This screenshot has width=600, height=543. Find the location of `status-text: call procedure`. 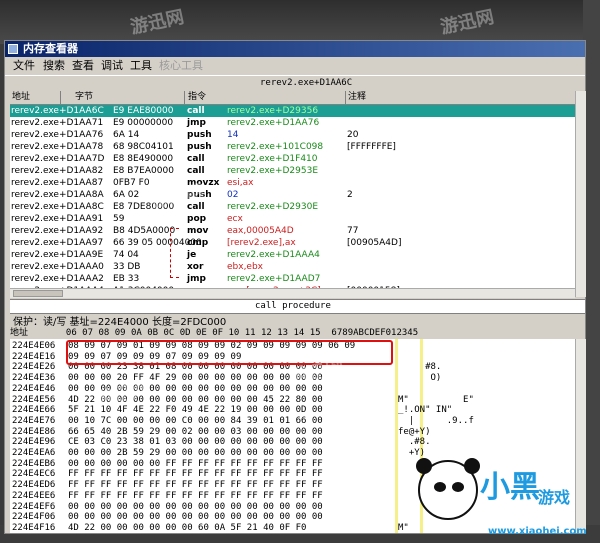

status-text: call procedure is located at coordinates (293, 306).